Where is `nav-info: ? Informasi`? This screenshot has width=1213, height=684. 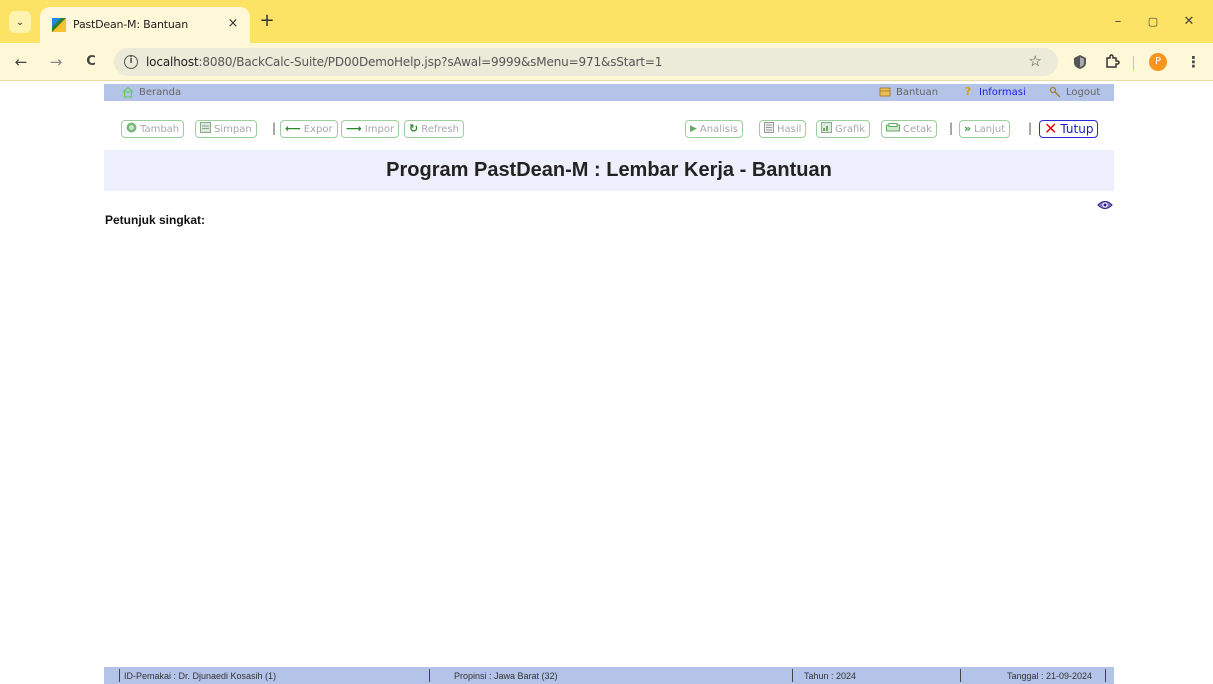
nav-info: ? Informasi is located at coordinates (994, 92).